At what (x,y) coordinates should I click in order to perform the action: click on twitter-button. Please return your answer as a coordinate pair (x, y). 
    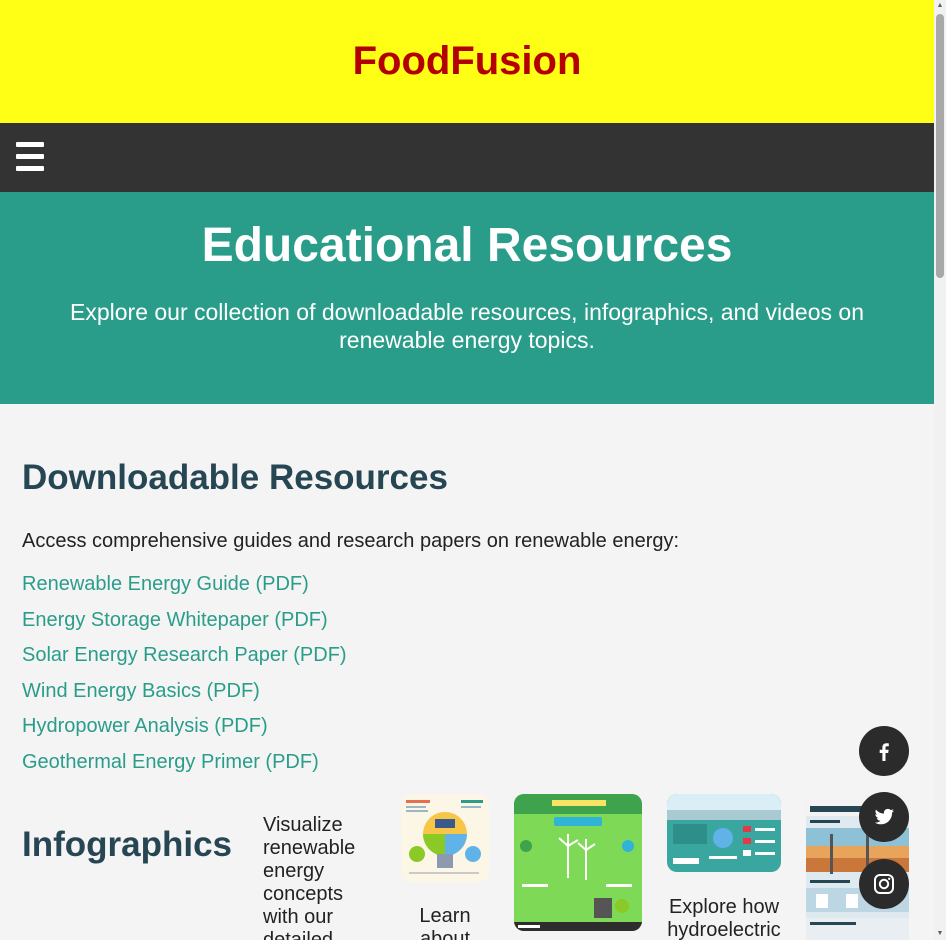
    Looking at the image, I should click on (884, 817).